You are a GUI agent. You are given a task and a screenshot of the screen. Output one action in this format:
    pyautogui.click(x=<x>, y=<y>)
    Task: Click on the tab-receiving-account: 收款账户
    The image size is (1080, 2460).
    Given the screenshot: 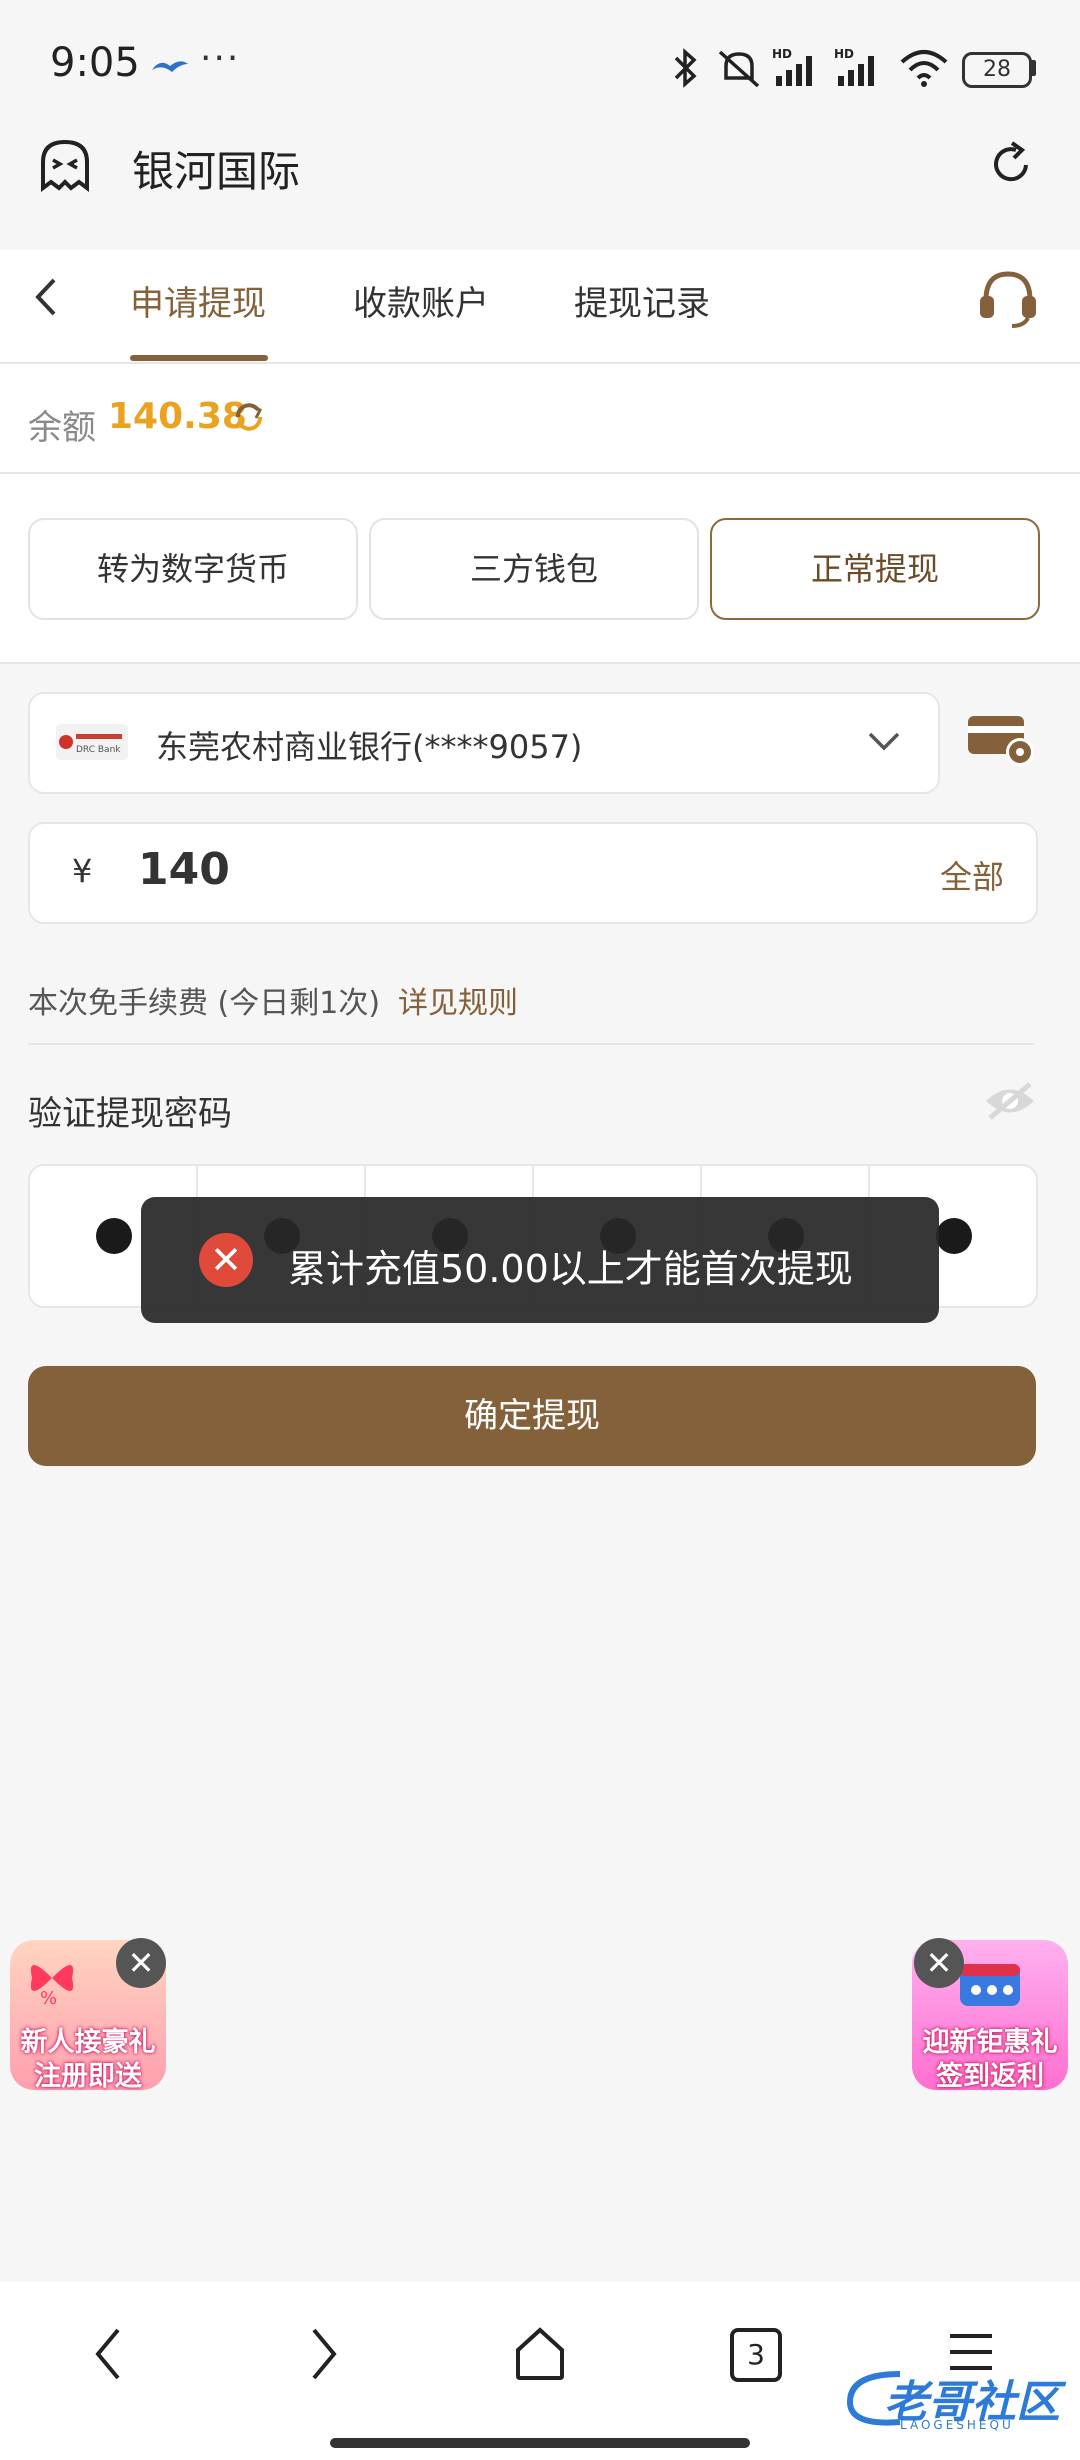 What is the action you would take?
    pyautogui.click(x=421, y=300)
    